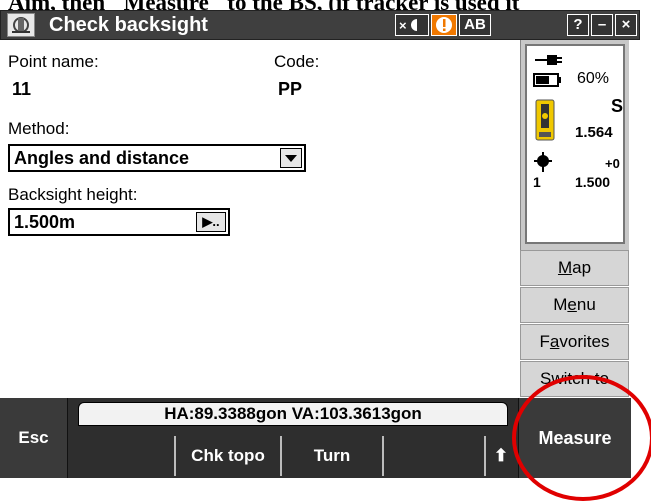 This screenshot has height=501, width=651. I want to click on title-bar: Check backsight × AB ? – ×, so click(320, 25).